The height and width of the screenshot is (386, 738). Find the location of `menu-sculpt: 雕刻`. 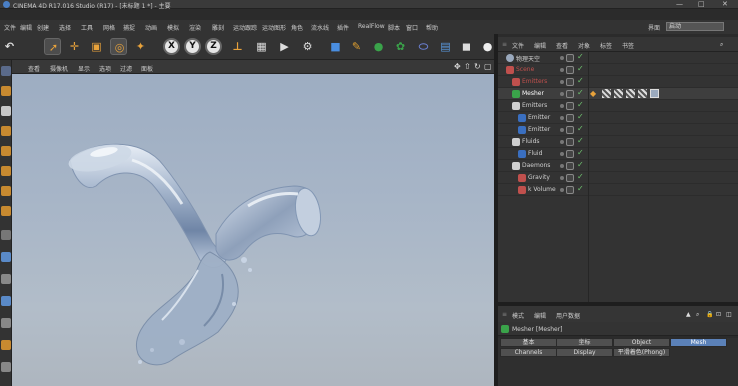

menu-sculpt: 雕刻 is located at coordinates (218, 27).